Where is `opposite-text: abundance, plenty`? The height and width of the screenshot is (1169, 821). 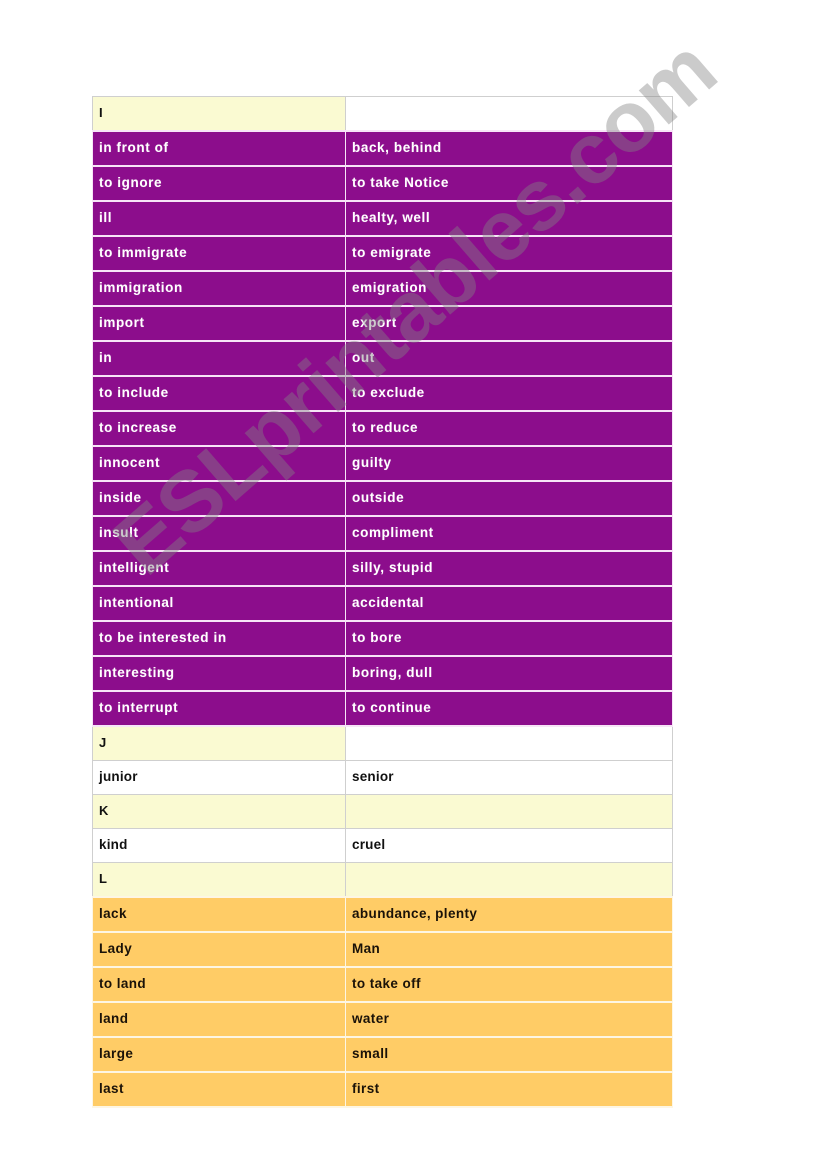 opposite-text: abundance, plenty is located at coordinates (415, 914).